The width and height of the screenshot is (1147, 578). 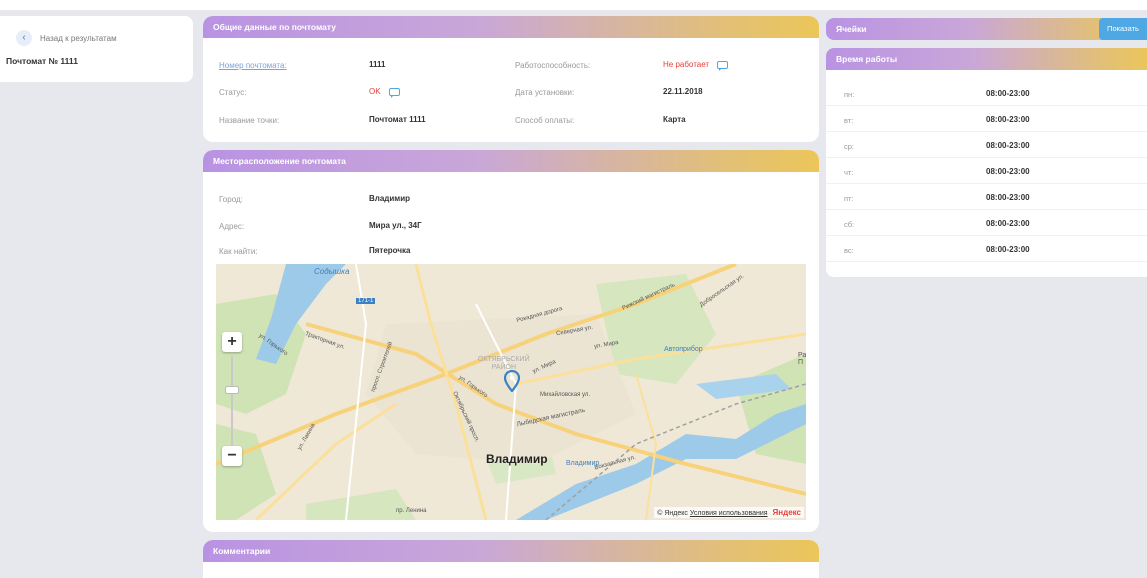 What do you see at coordinates (384, 92) in the screenshot?
I see `status-value: OK` at bounding box center [384, 92].